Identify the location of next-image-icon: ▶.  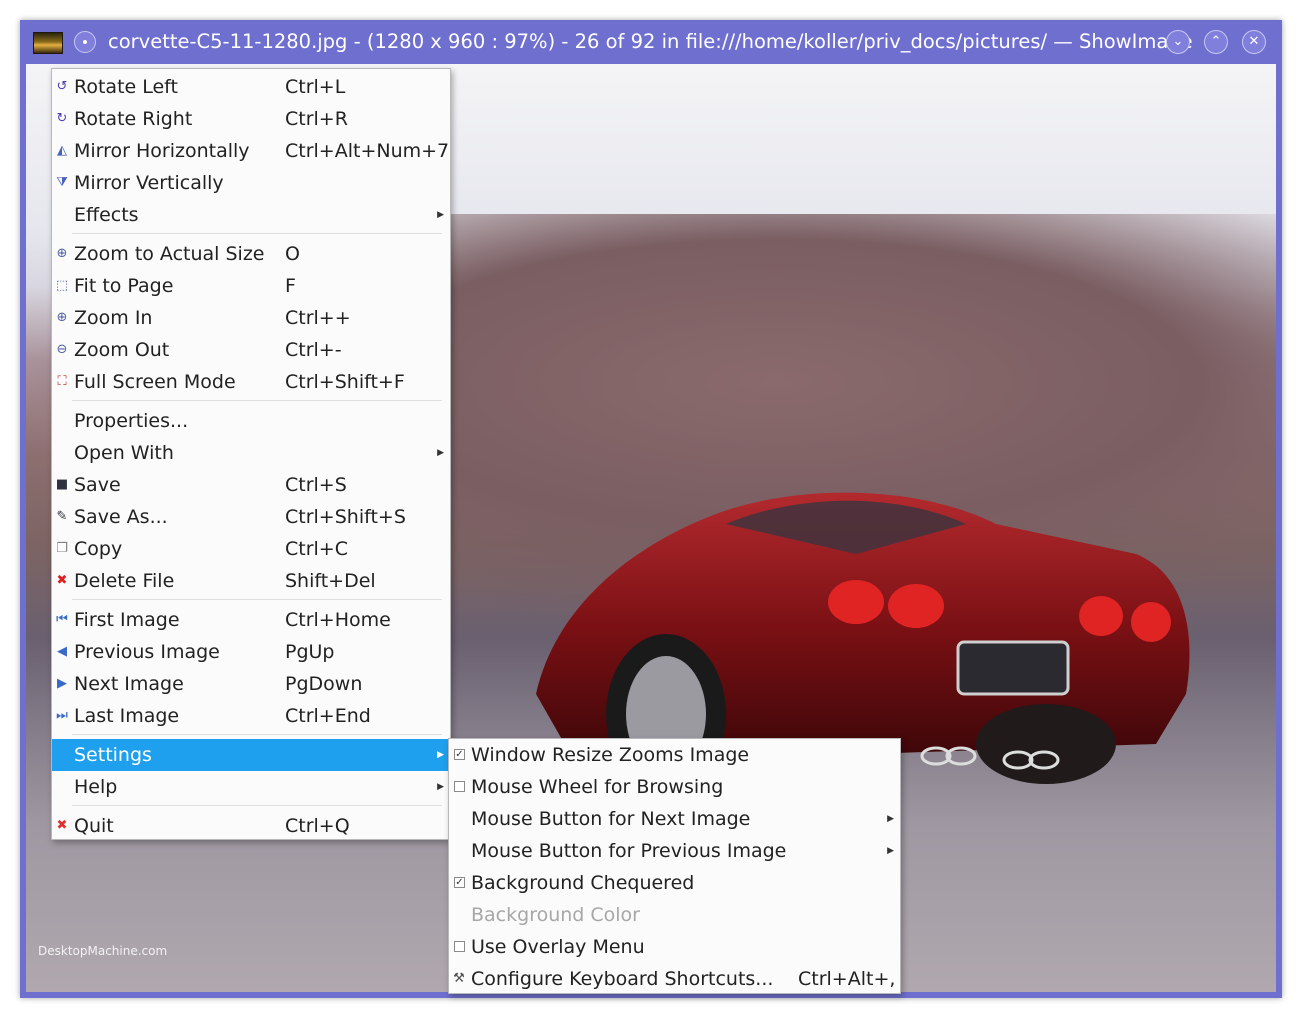
(62, 683).